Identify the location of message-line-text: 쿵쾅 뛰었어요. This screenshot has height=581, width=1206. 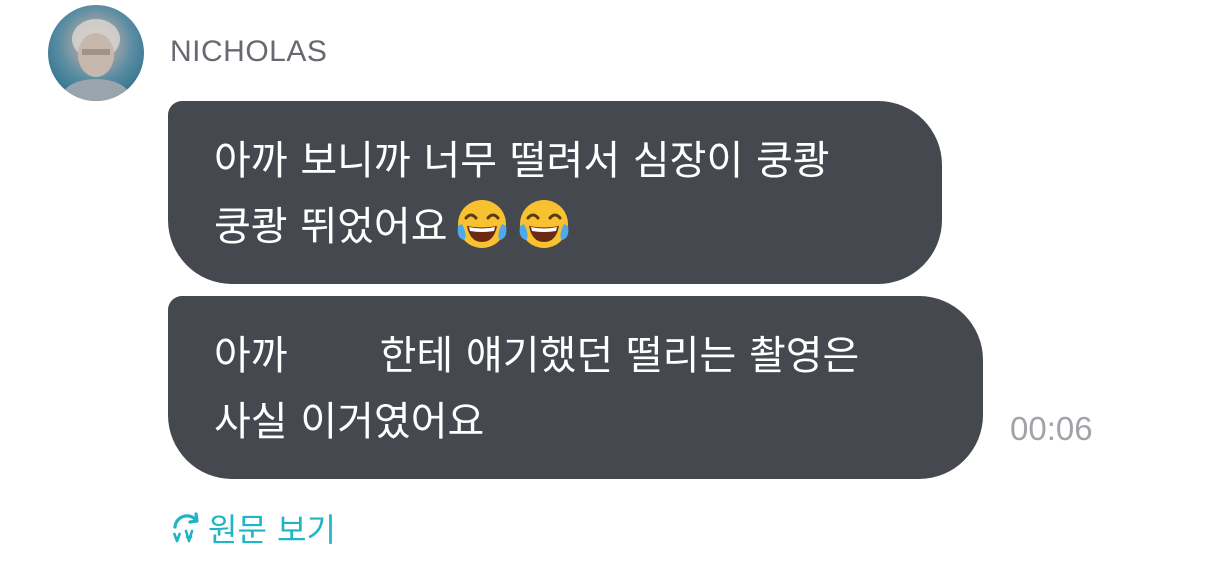
(331, 227).